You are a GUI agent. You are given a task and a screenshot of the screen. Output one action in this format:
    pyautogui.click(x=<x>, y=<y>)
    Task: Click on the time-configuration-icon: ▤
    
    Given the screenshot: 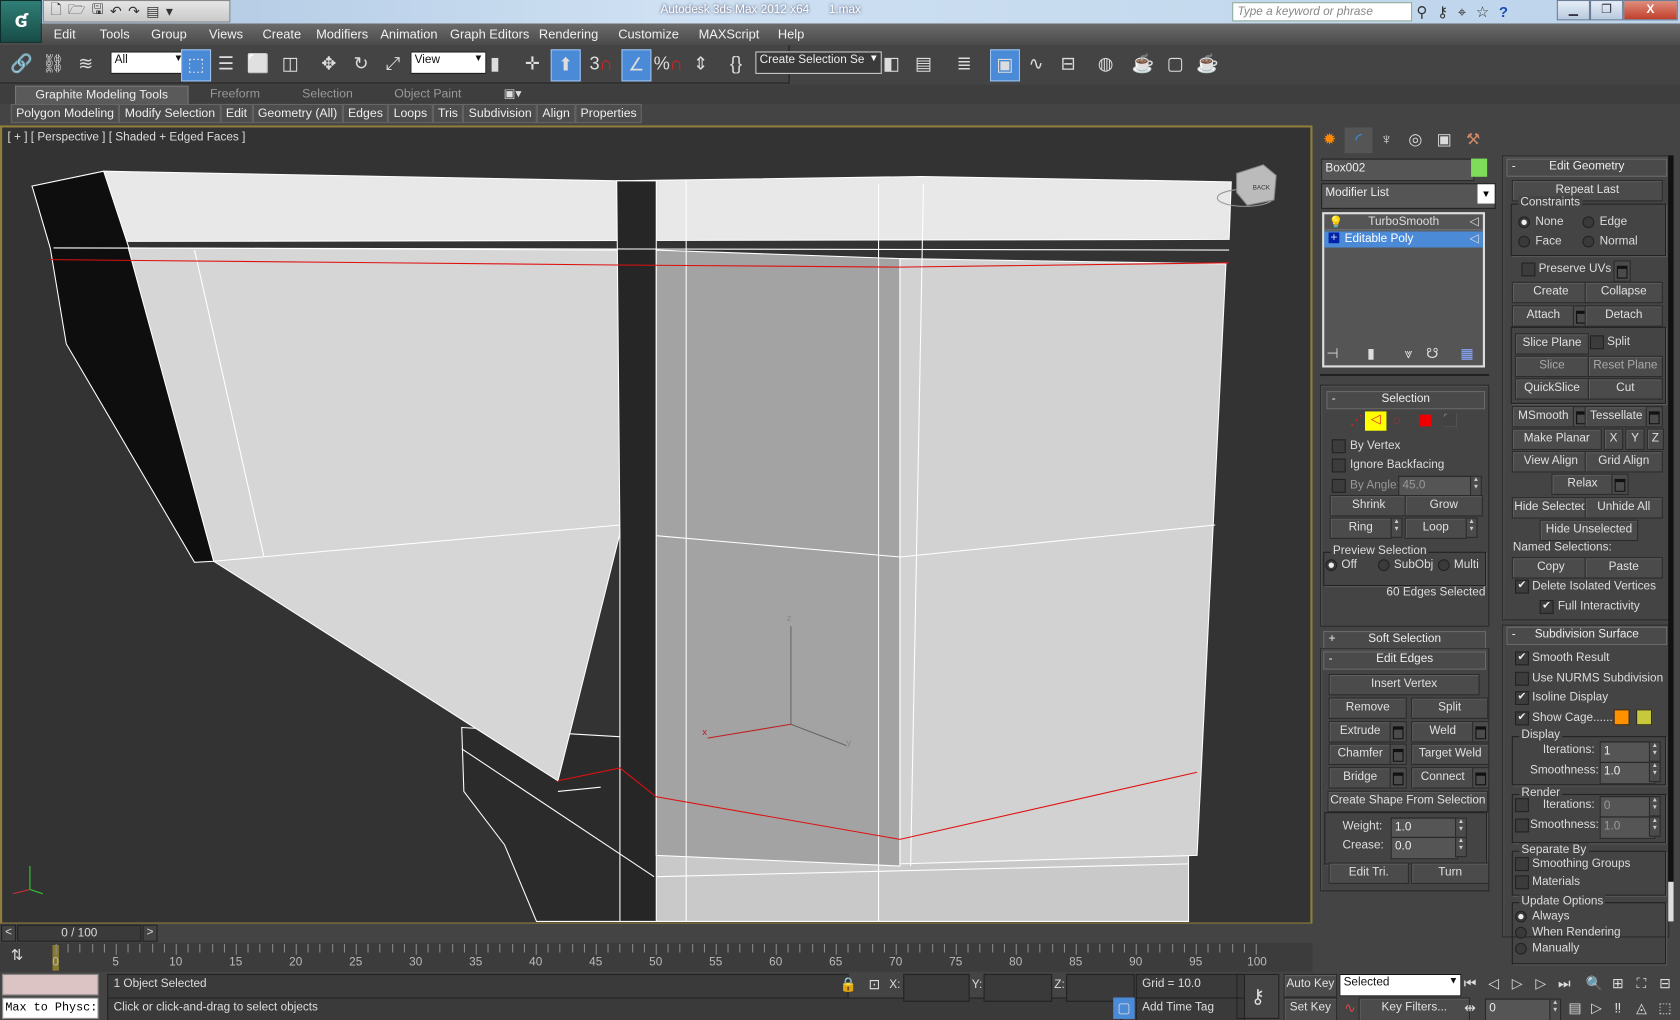 What is the action you would take?
    pyautogui.click(x=1574, y=1008)
    